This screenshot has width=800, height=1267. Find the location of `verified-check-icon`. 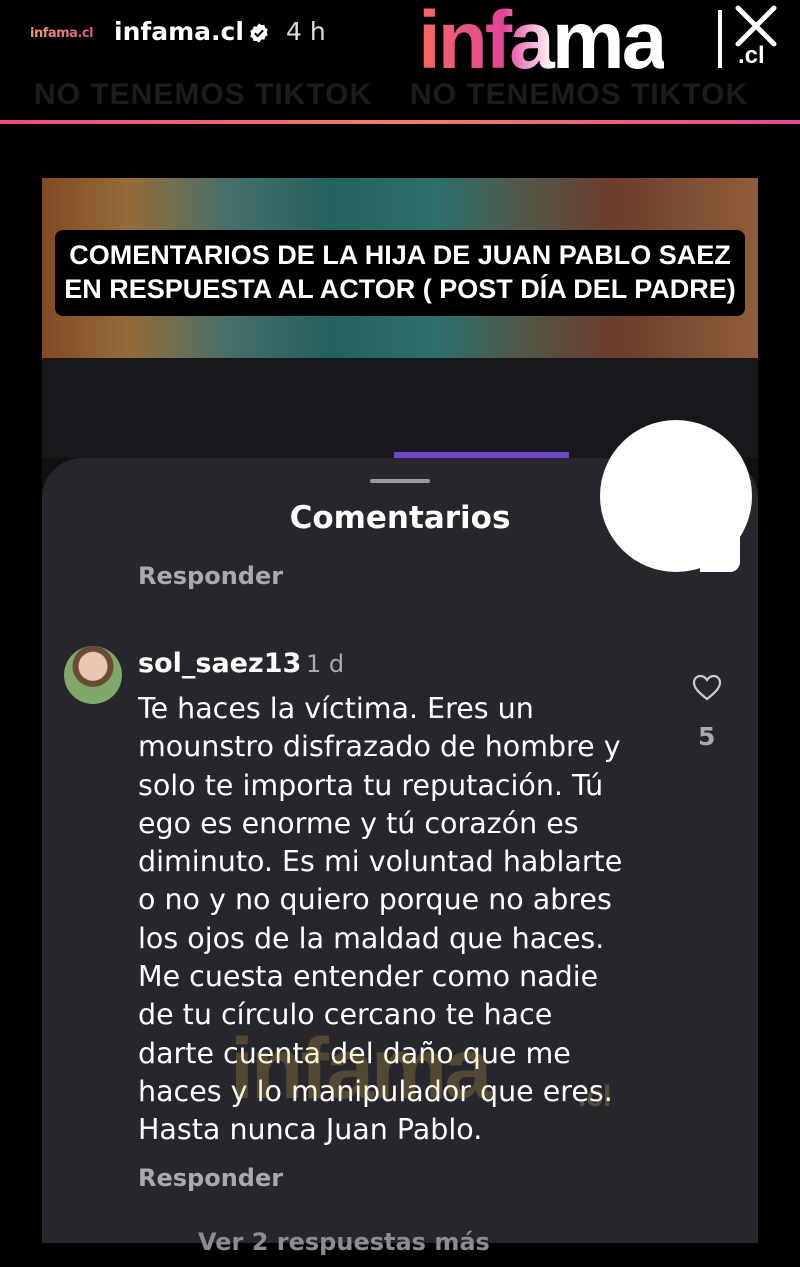

verified-check-icon is located at coordinates (259, 33).